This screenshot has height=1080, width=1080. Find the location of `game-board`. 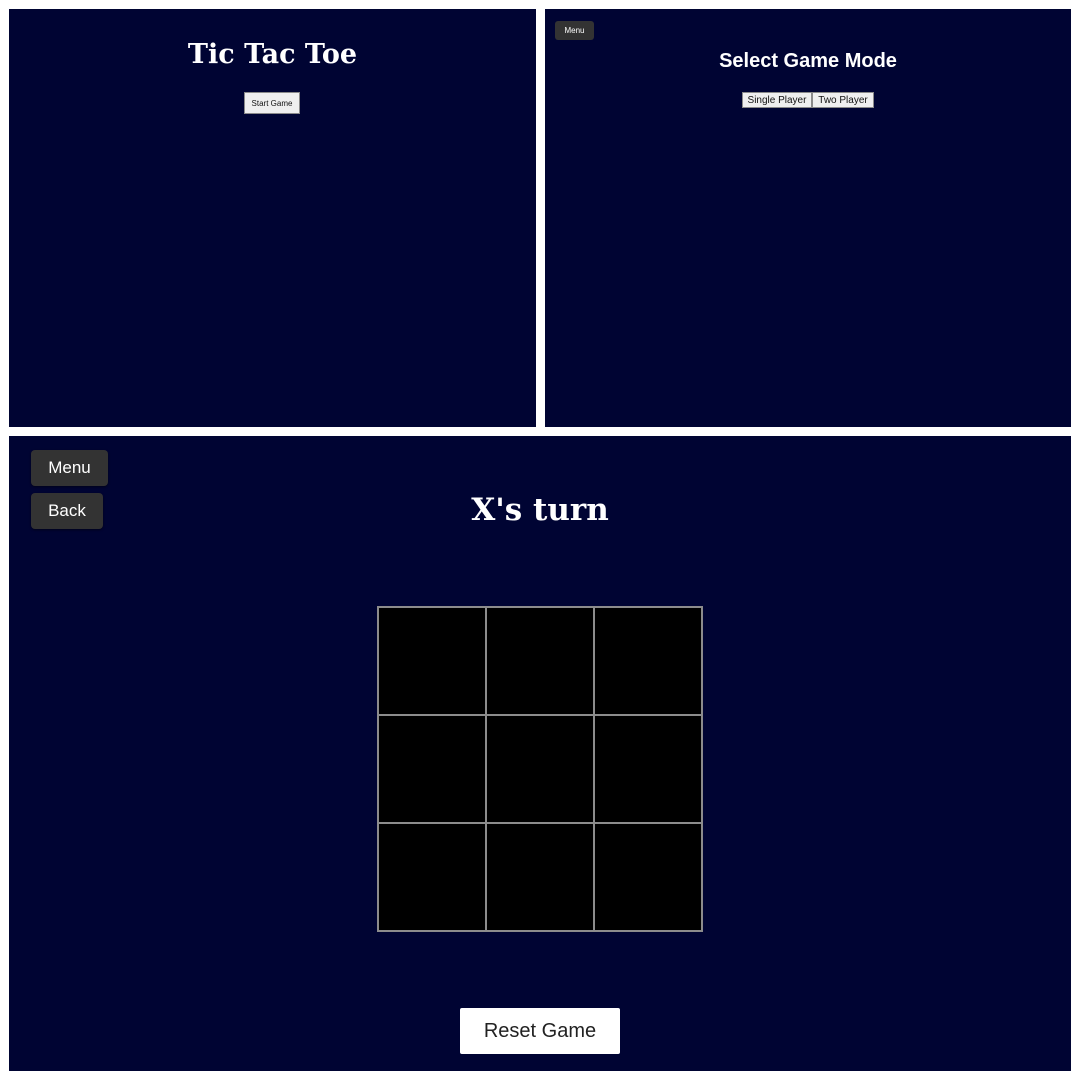

game-board is located at coordinates (540, 769).